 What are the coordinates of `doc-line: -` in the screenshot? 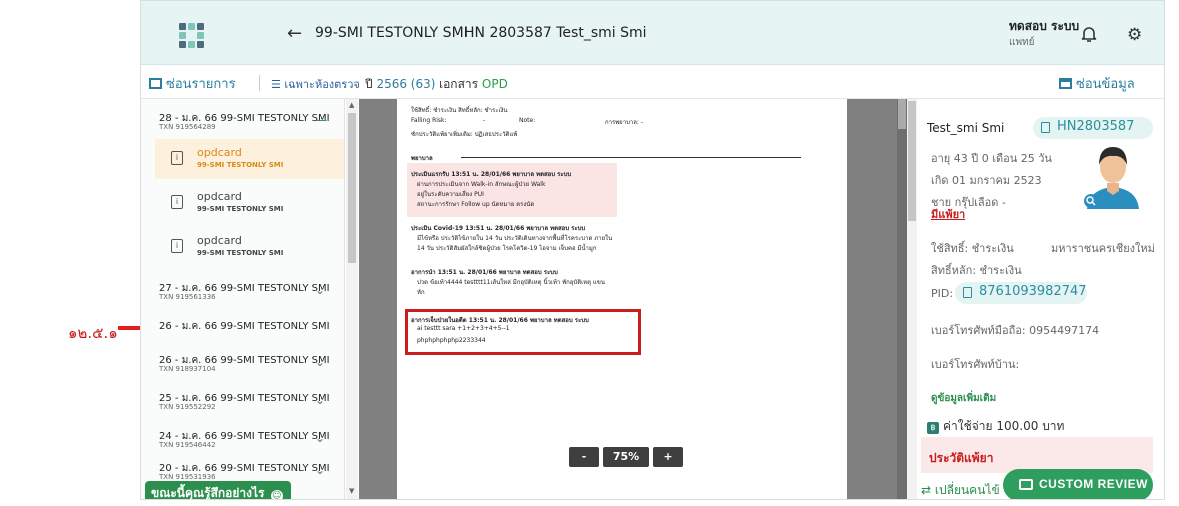 It's located at (484, 120).